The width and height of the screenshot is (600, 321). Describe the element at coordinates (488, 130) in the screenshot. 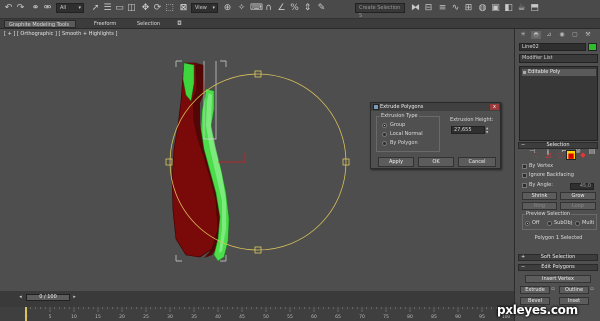

I see `spinner-icon: ▲ ▼` at that location.